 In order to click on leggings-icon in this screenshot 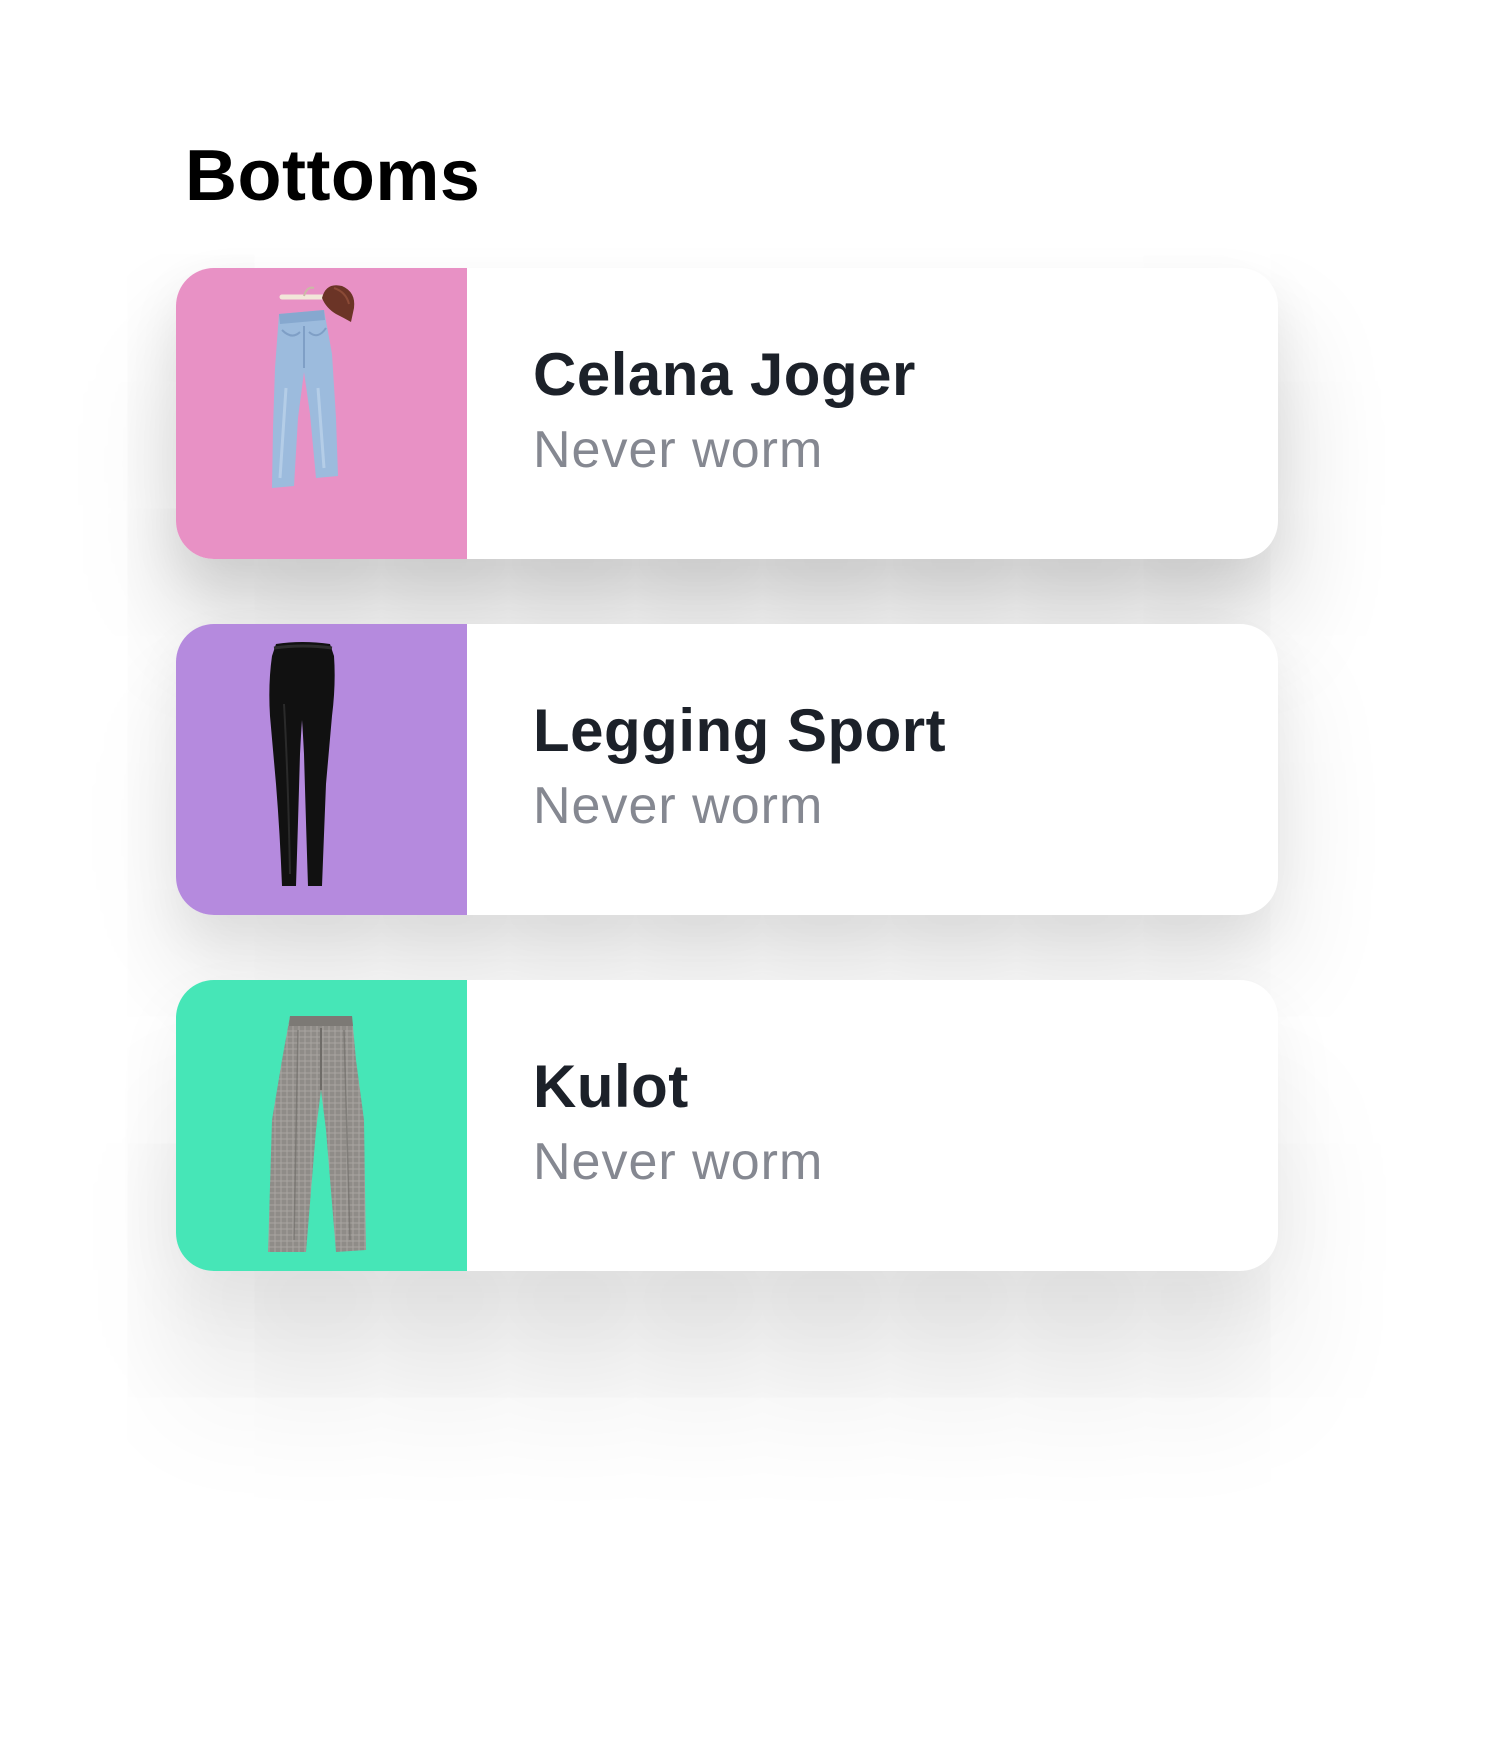, I will do `click(321, 769)`.